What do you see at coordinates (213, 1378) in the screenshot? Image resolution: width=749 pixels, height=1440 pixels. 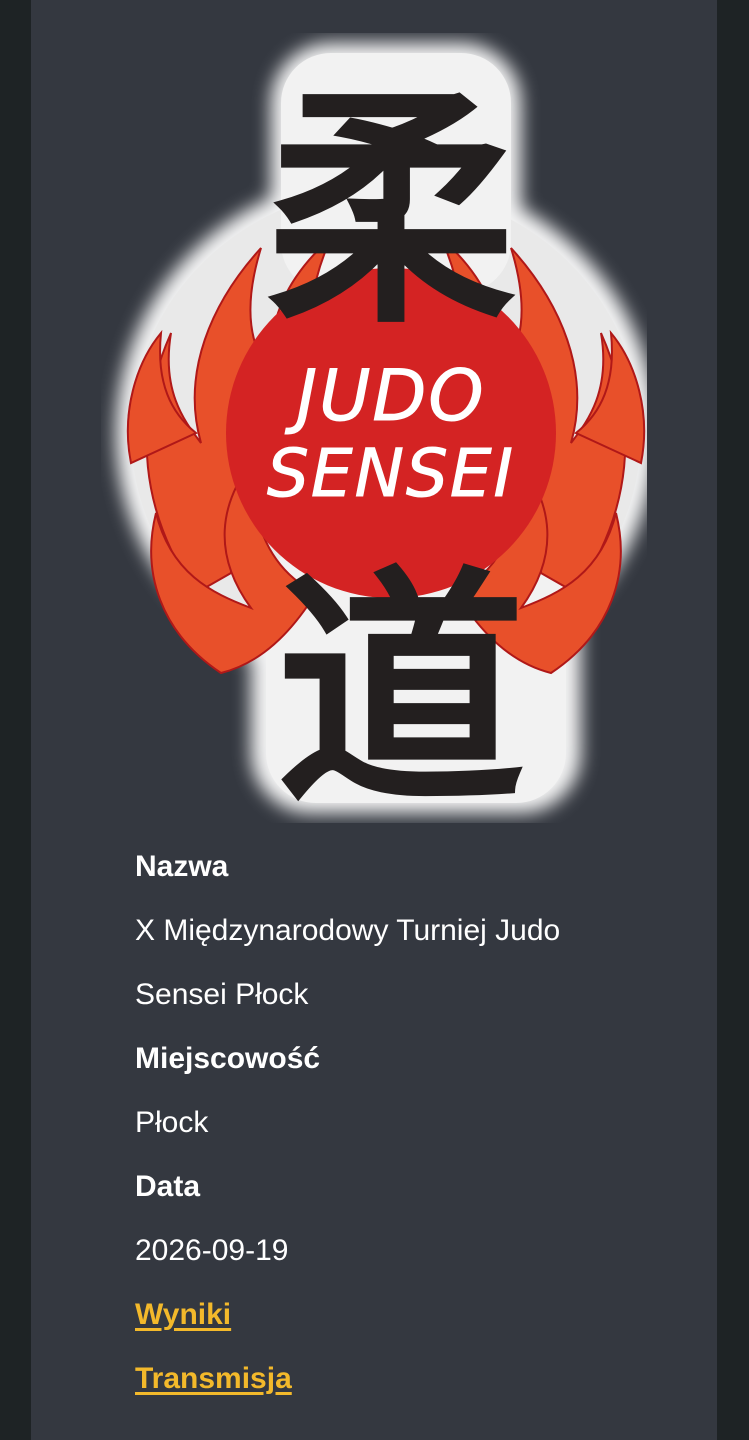 I see `stream-link: Transmisja` at bounding box center [213, 1378].